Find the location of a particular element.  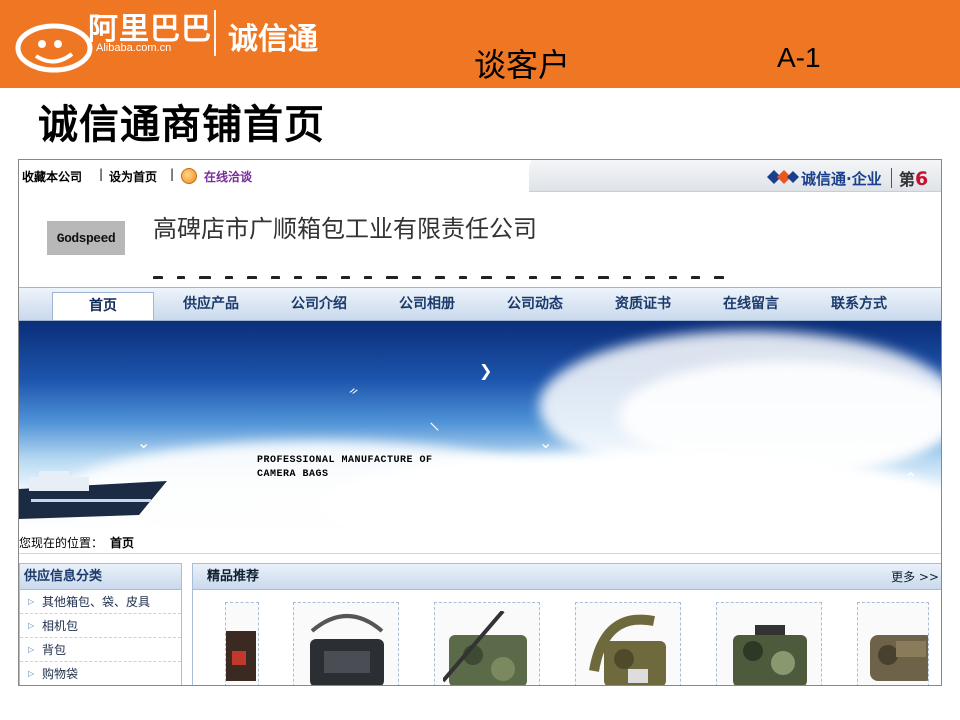

garbled-text-row is located at coordinates (473, 274).